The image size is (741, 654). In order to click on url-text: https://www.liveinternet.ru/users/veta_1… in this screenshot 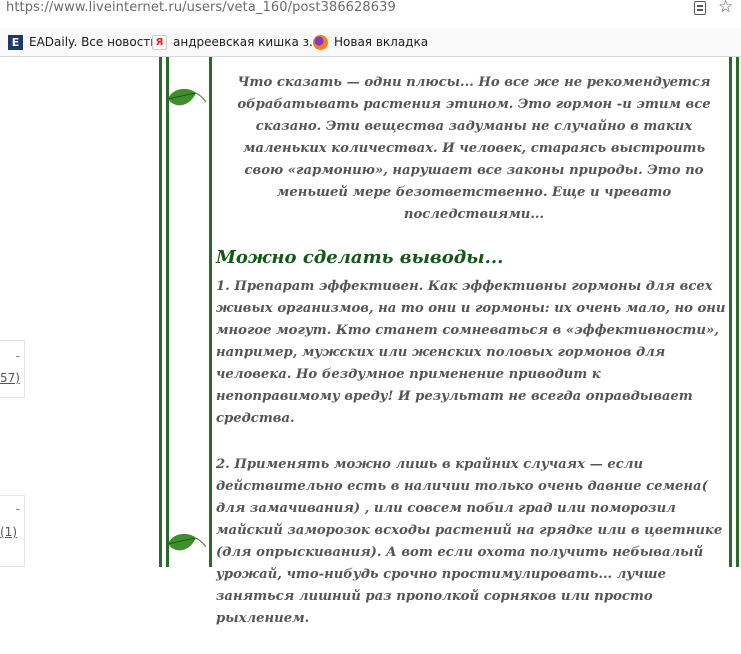, I will do `click(201, 7)`.